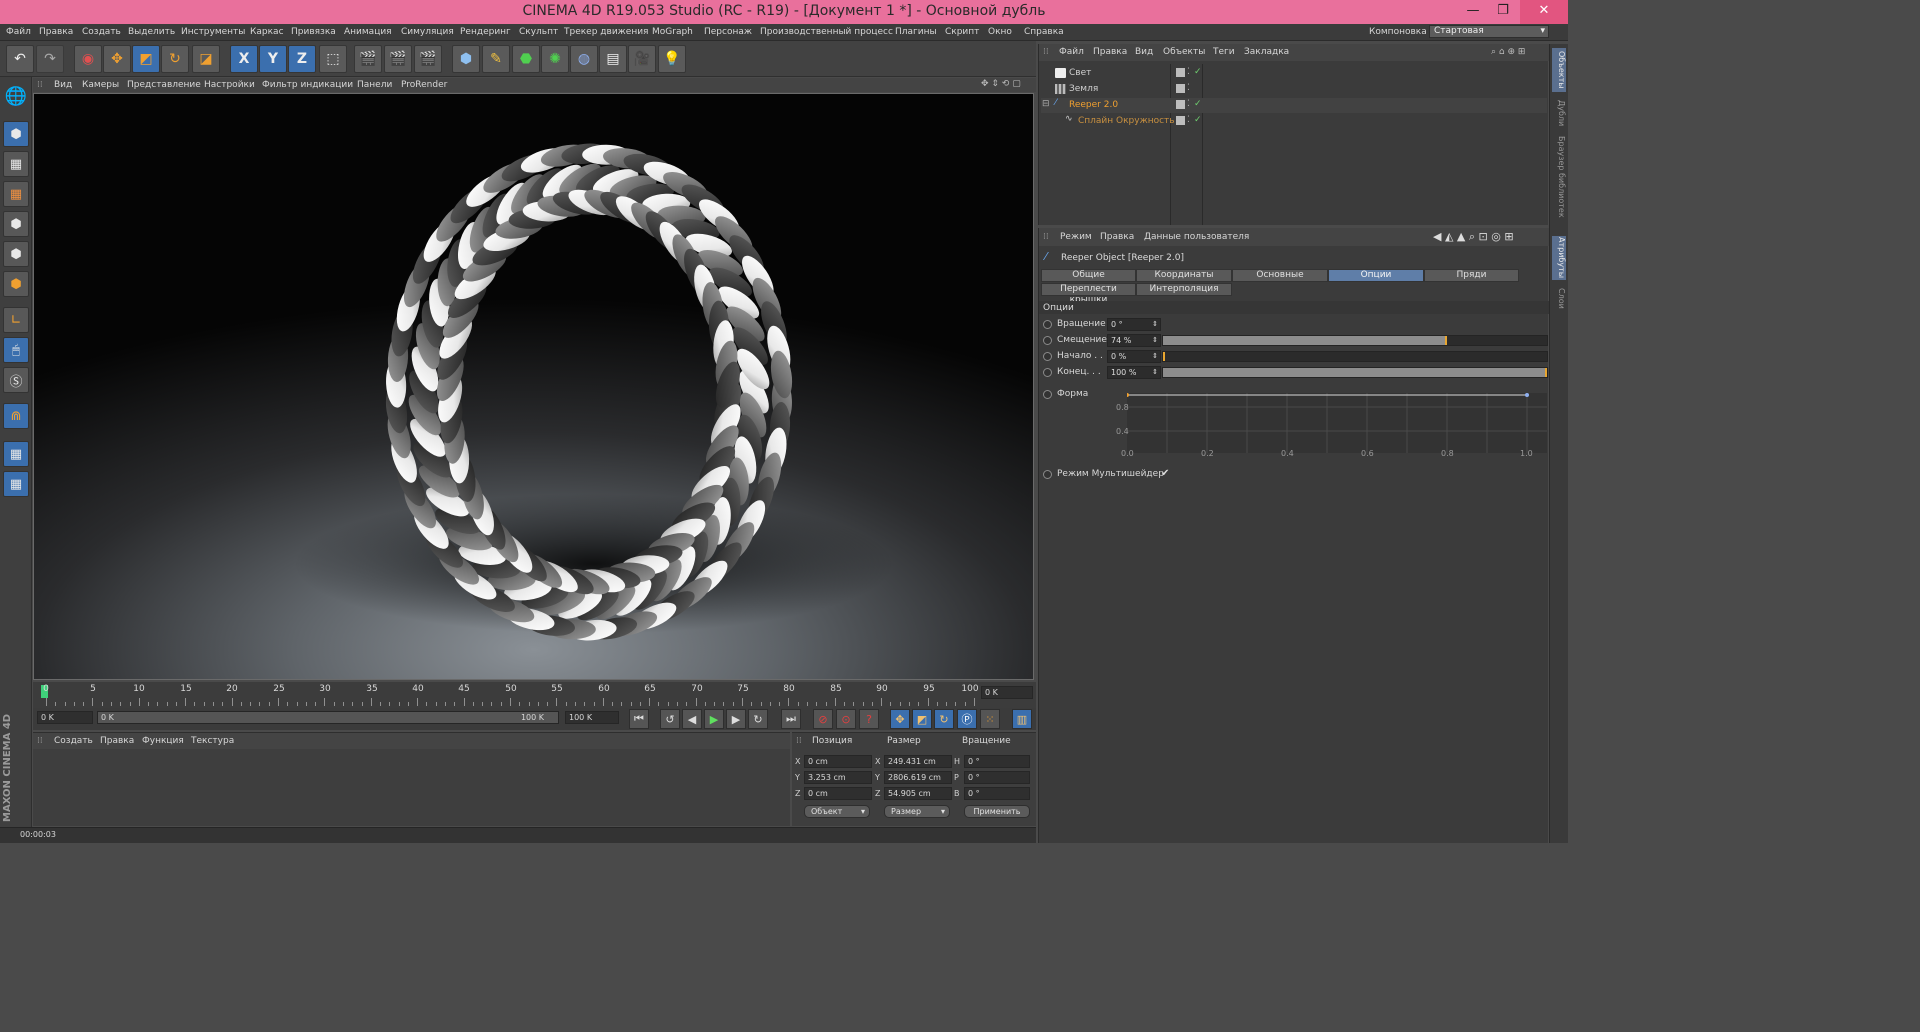  What do you see at coordinates (1134, 340) in the screenshot?
I see `offset-field: 74 % ⇕` at bounding box center [1134, 340].